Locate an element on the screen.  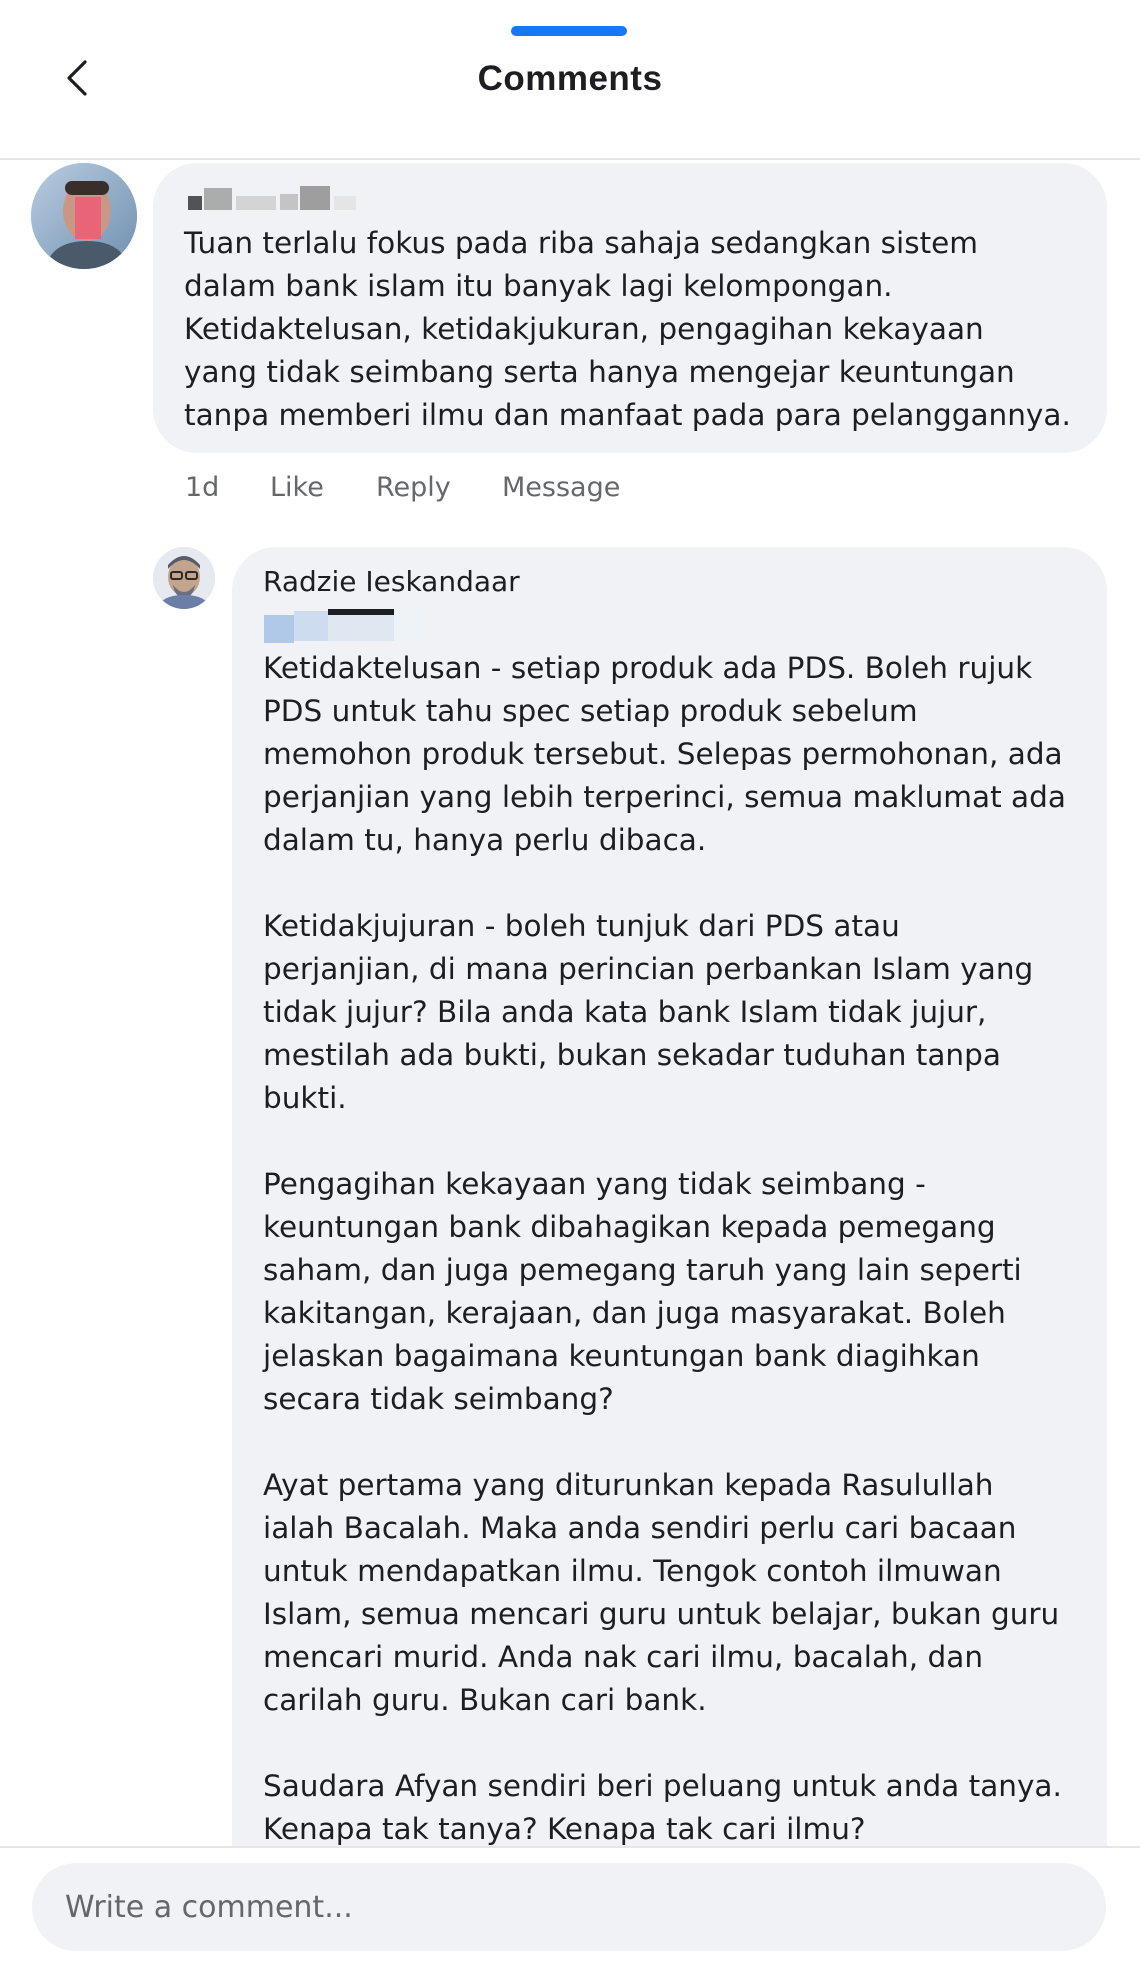
redacted-badge is located at coordinates (344, 626).